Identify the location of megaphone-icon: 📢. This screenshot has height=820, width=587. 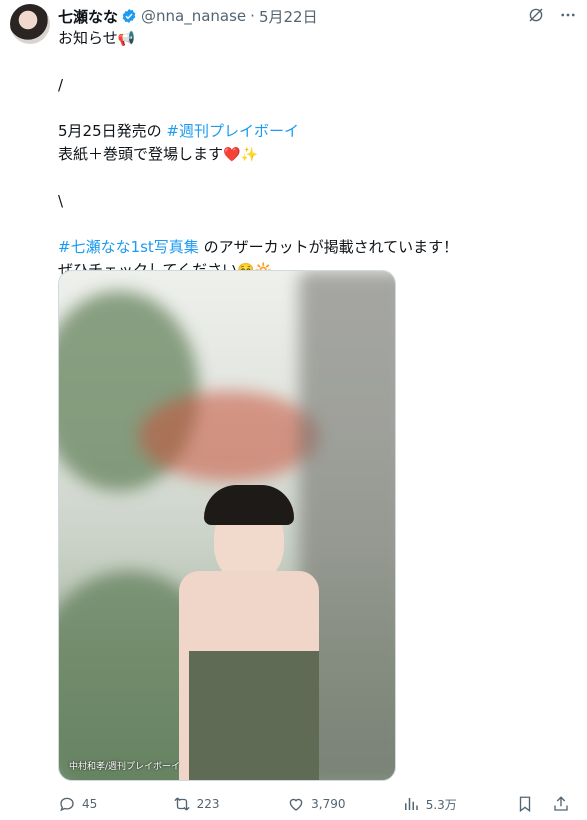
(126, 39).